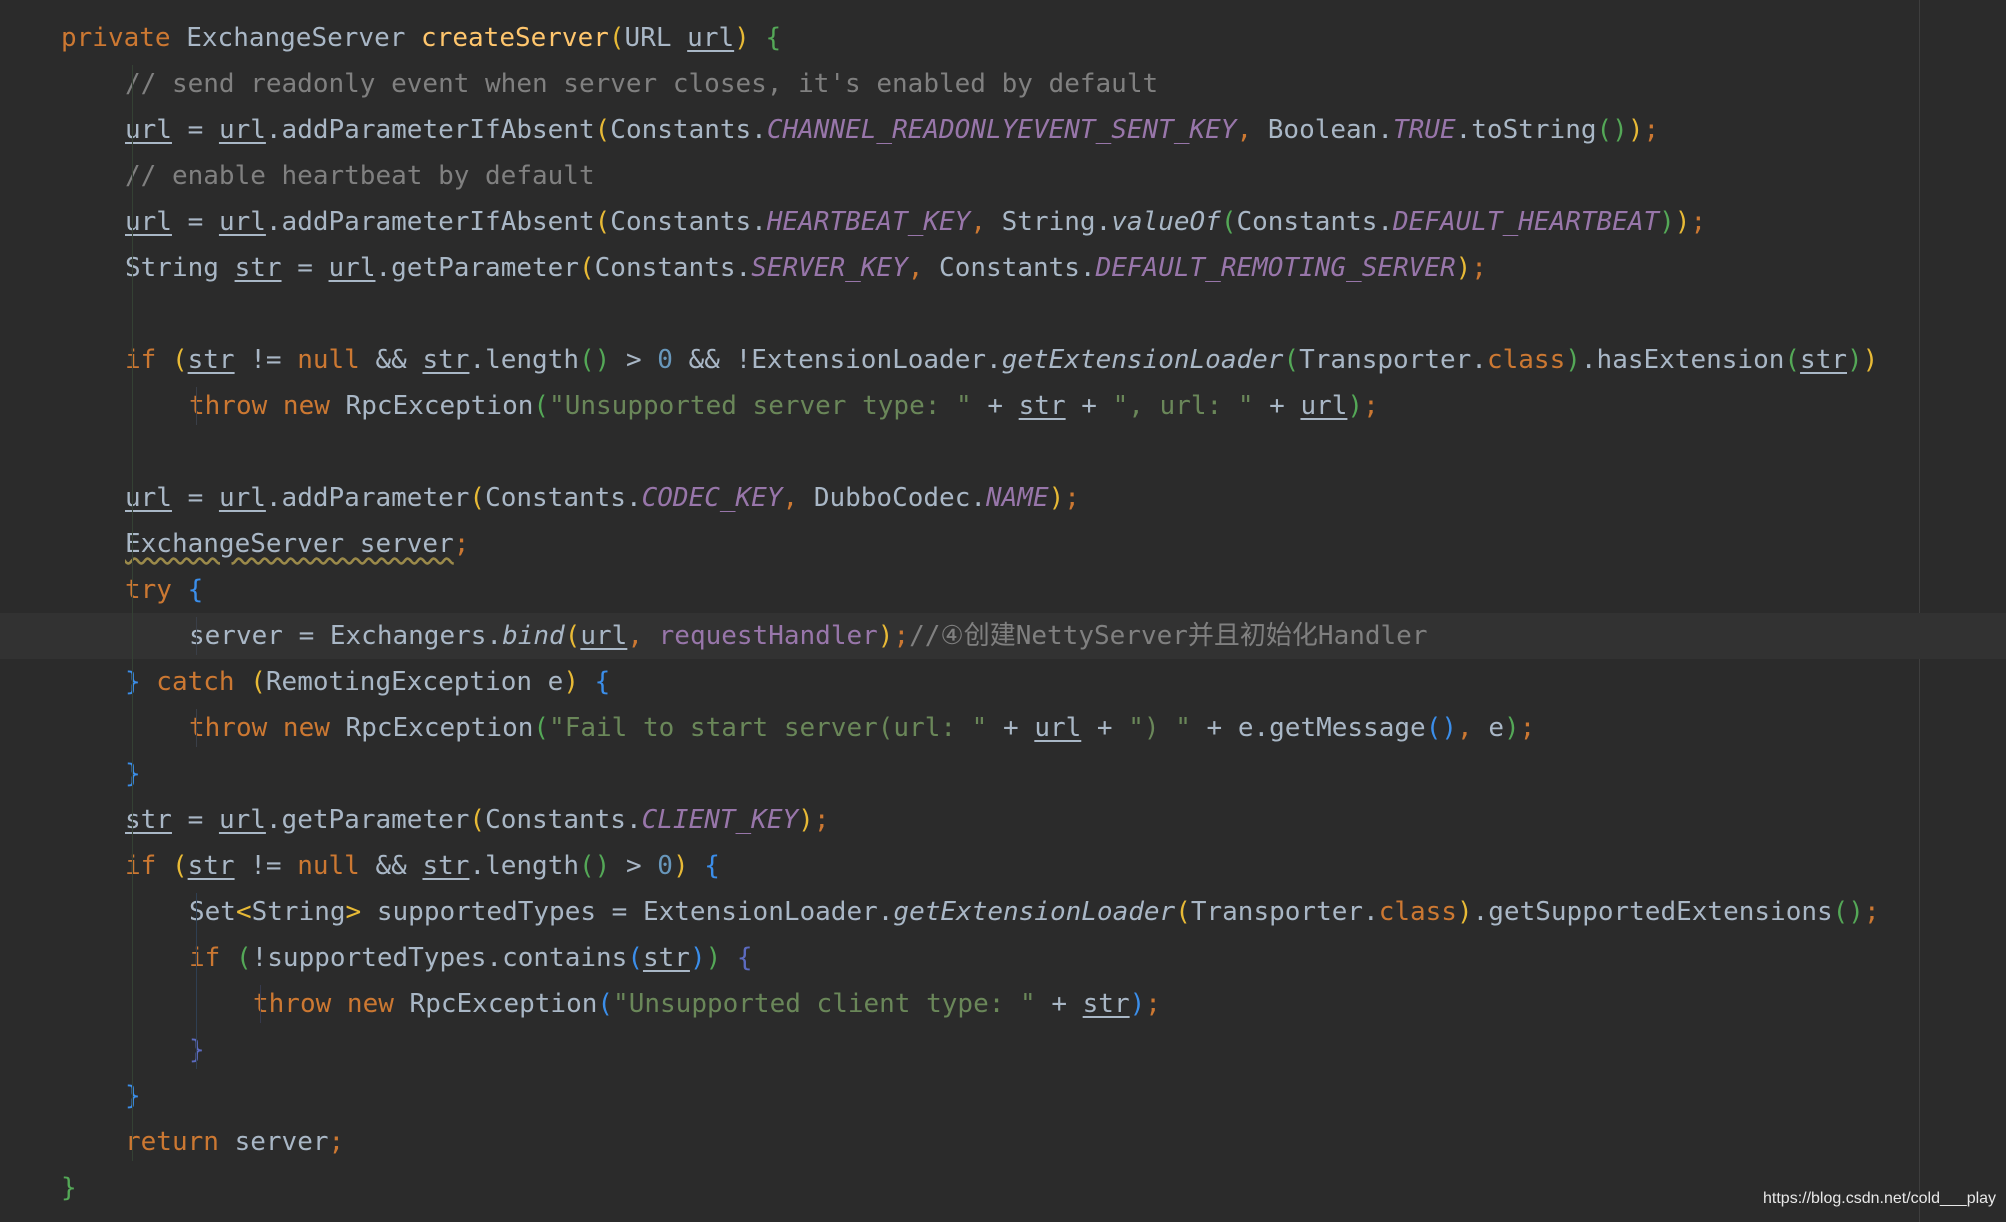  I want to click on code-line: if (!supportedTypes.contains(str)) {, so click(1003, 958).